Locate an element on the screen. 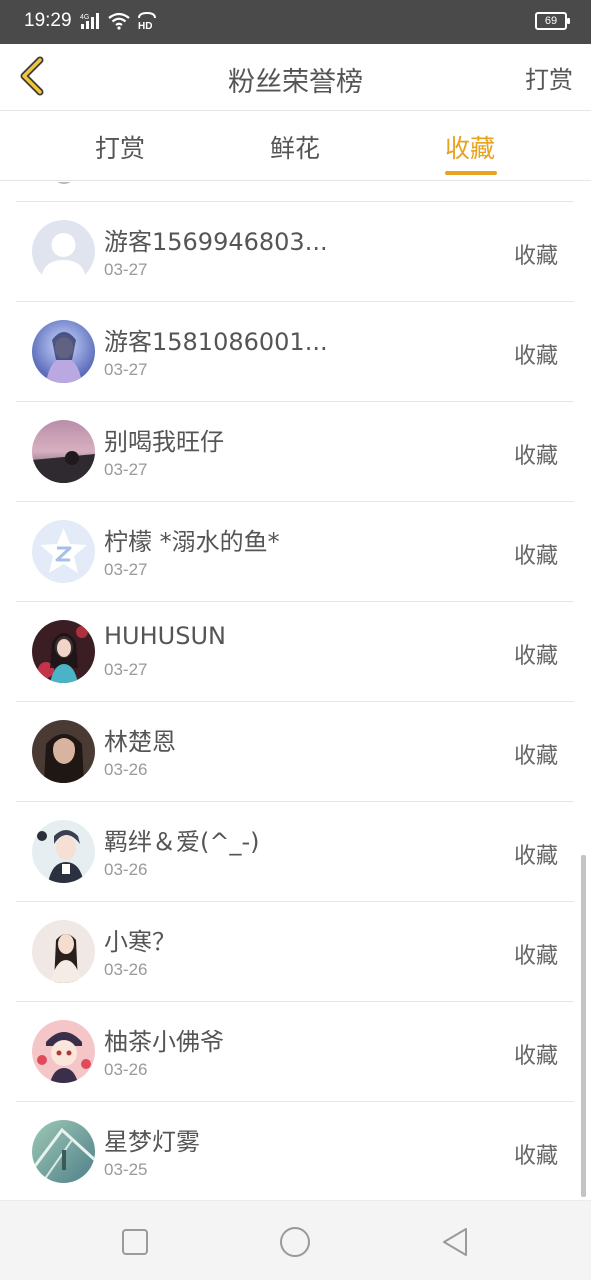  user-name: 小寒？ is located at coordinates (140, 942).